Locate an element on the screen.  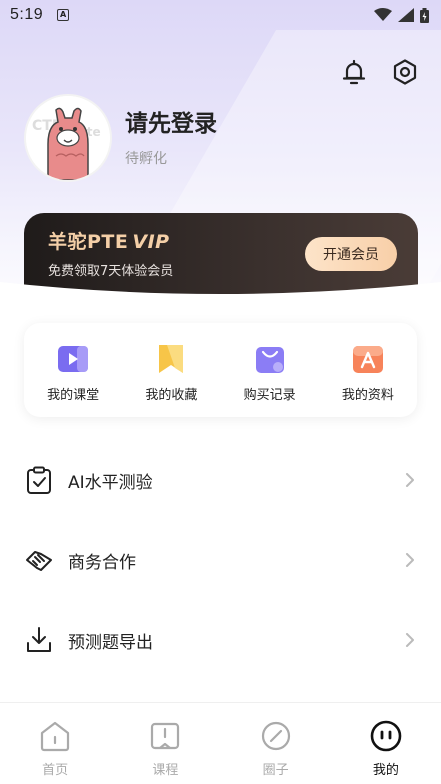
alpaca-avatar-icon: CTE Pte is located at coordinates (68, 138).